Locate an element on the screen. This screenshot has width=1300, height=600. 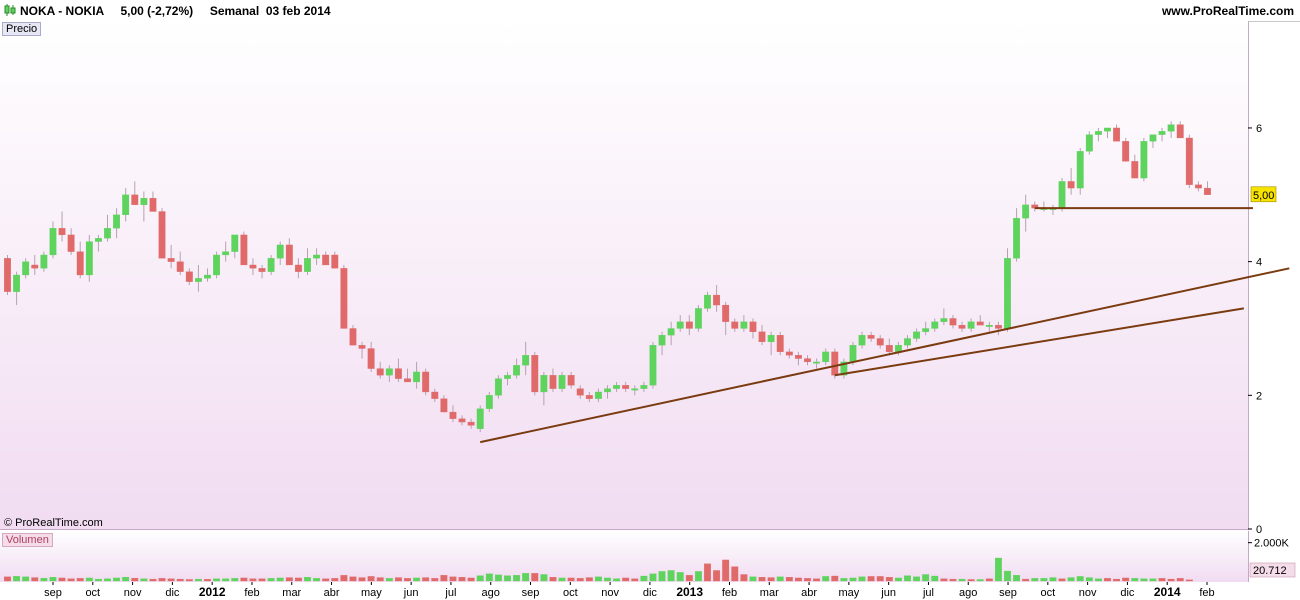
x-axis-label: 2013 is located at coordinates (689, 592).